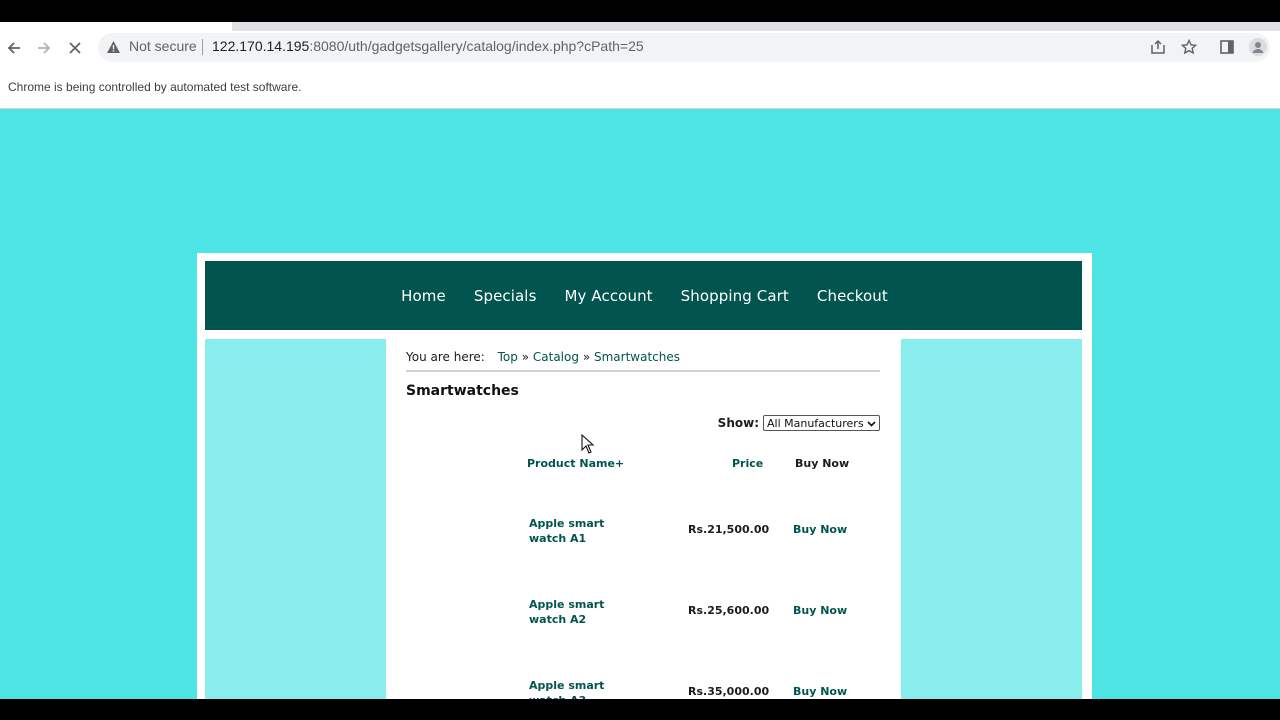 This screenshot has height=720, width=1280. Describe the element at coordinates (643, 371) in the screenshot. I see `breadcrumb-divider` at that location.